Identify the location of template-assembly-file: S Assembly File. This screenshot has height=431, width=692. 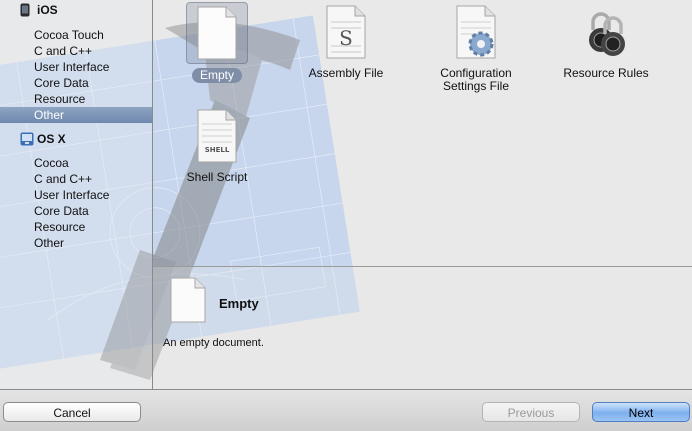
(346, 41).